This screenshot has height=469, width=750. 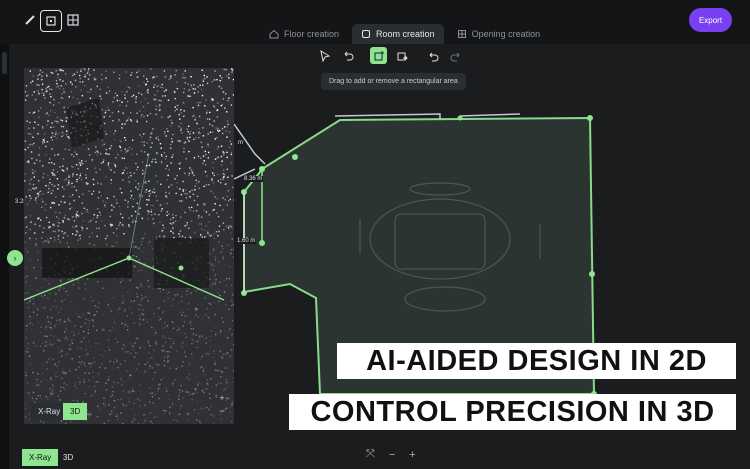 I want to click on headline-banner-1: AI-AIDED DESIGN IN 2D, so click(x=536, y=361).